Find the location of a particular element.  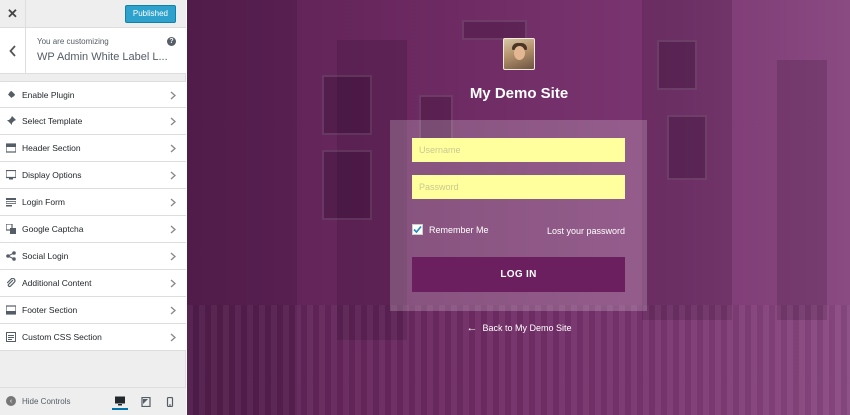

share-icon is located at coordinates (11, 256).